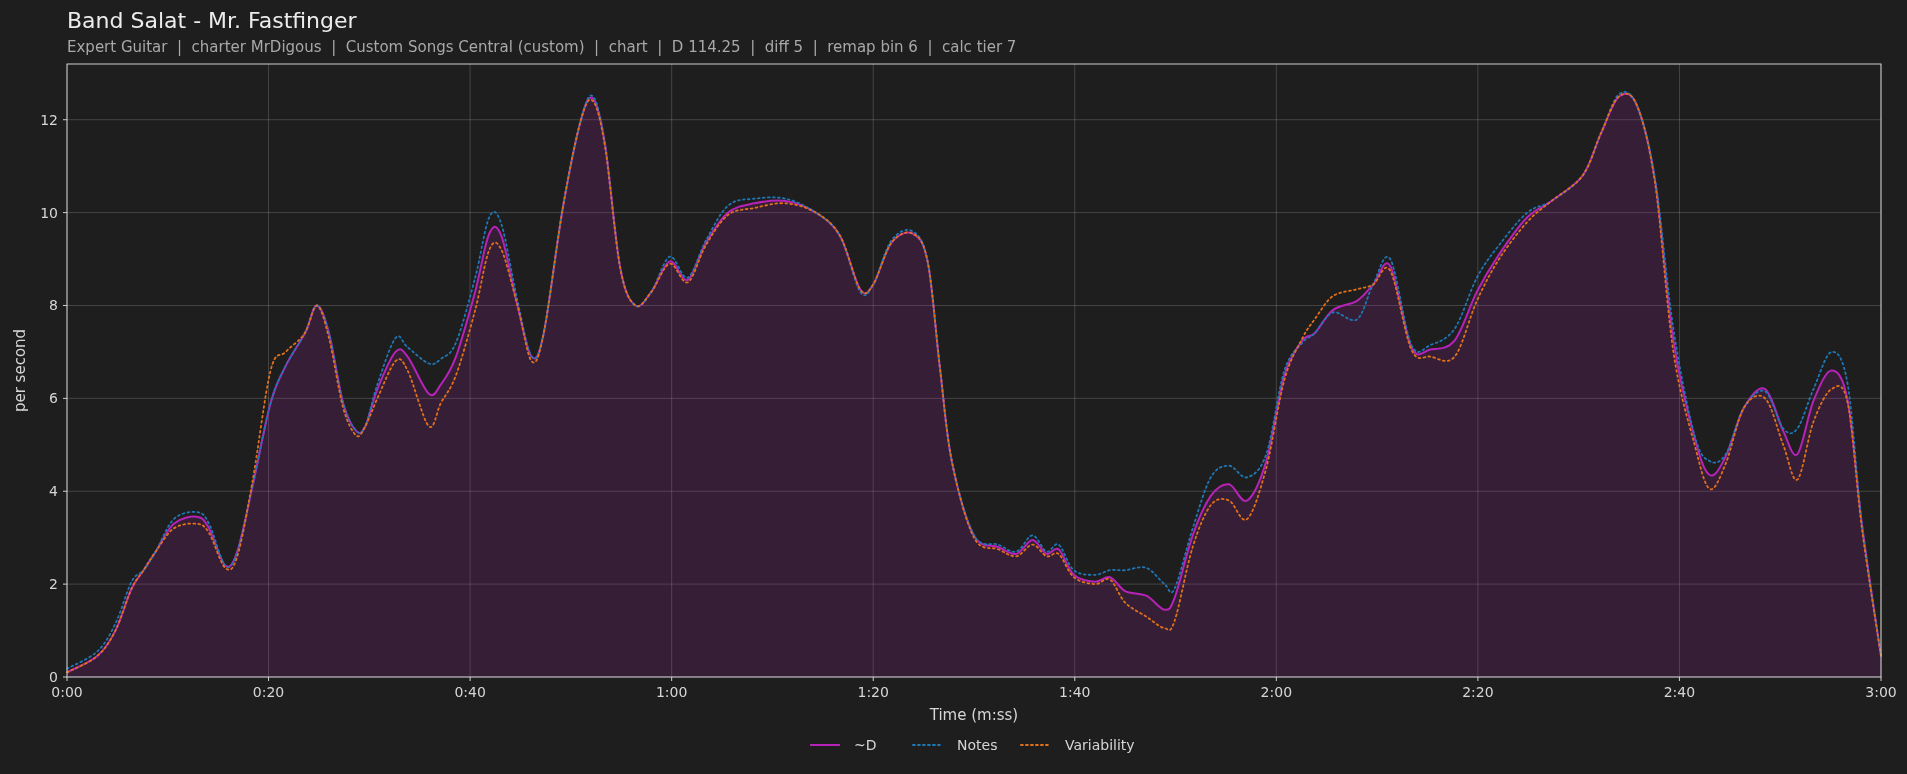 Image resolution: width=1907 pixels, height=774 pixels. What do you see at coordinates (49, 119) in the screenshot?
I see `y-tick-label: 12` at bounding box center [49, 119].